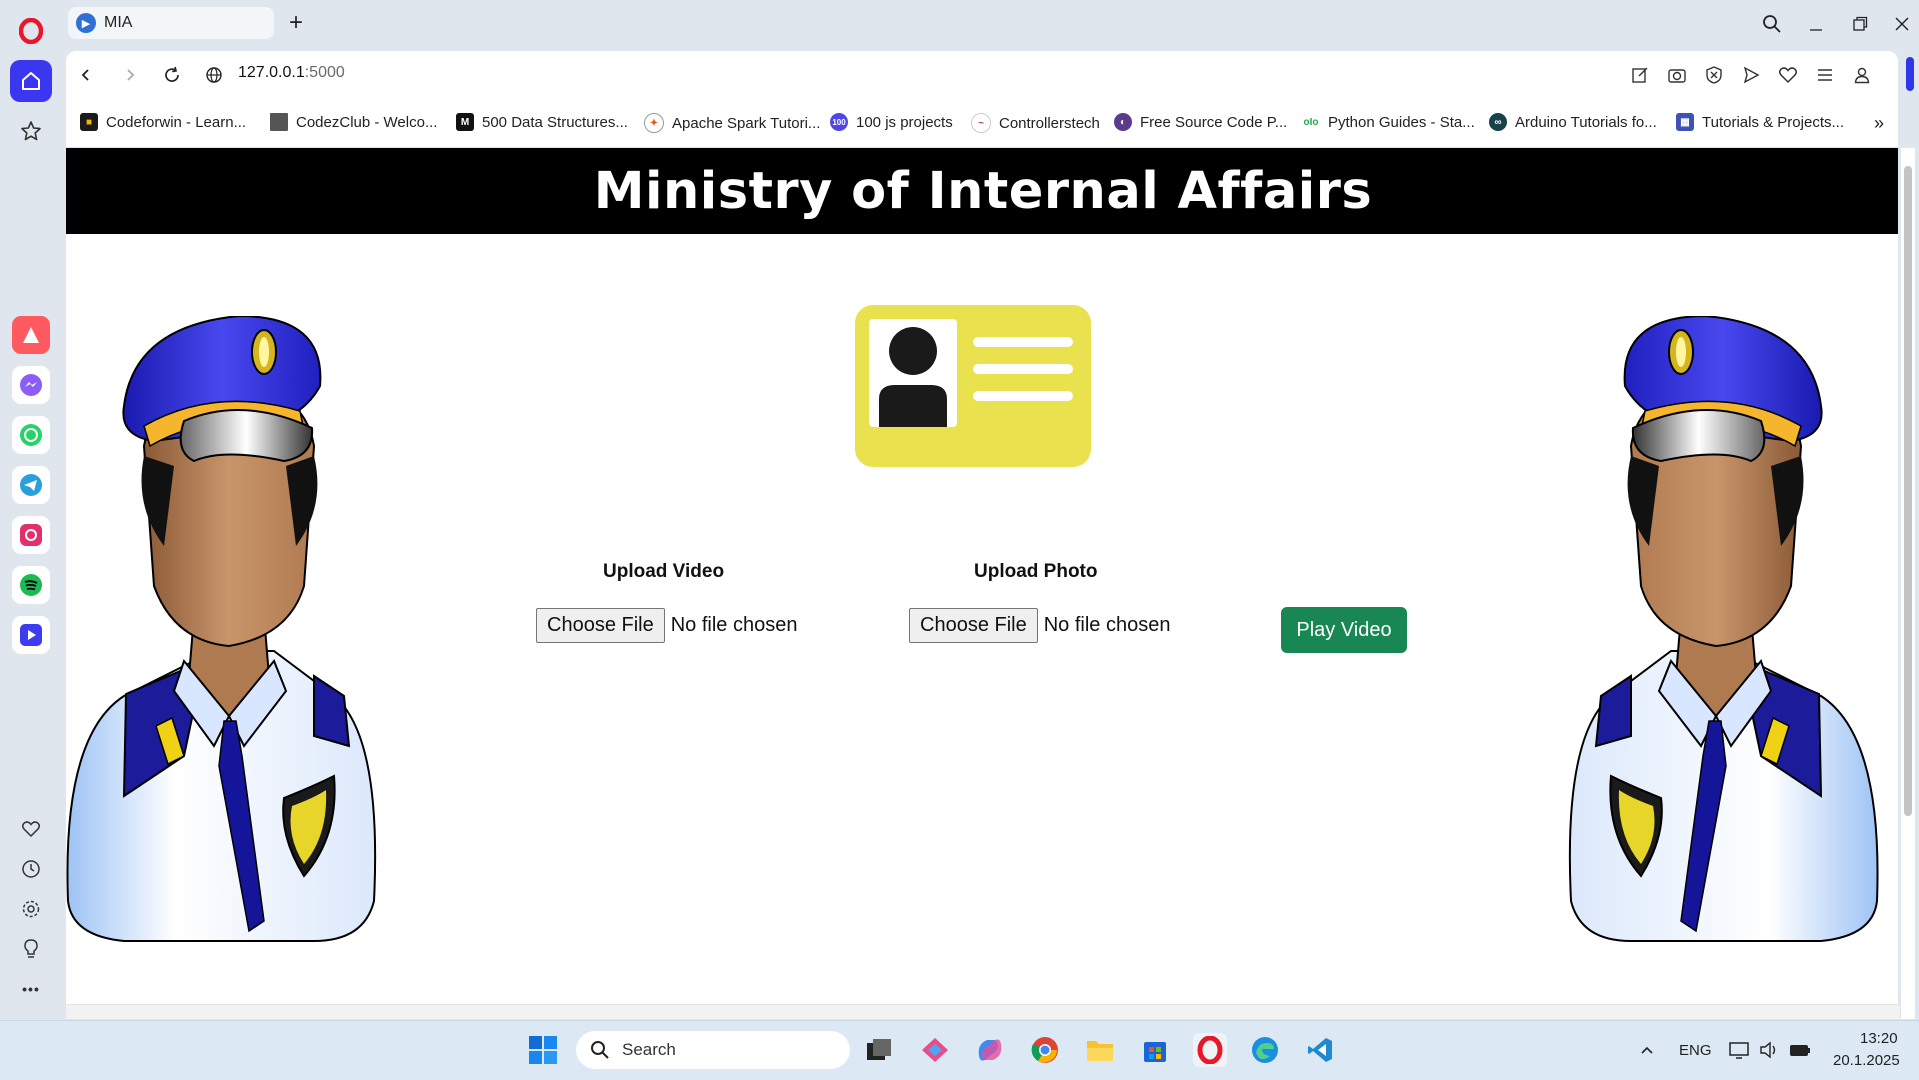  What do you see at coordinates (666, 625) in the screenshot?
I see `video-file-input: Choose File No file chosen` at bounding box center [666, 625].